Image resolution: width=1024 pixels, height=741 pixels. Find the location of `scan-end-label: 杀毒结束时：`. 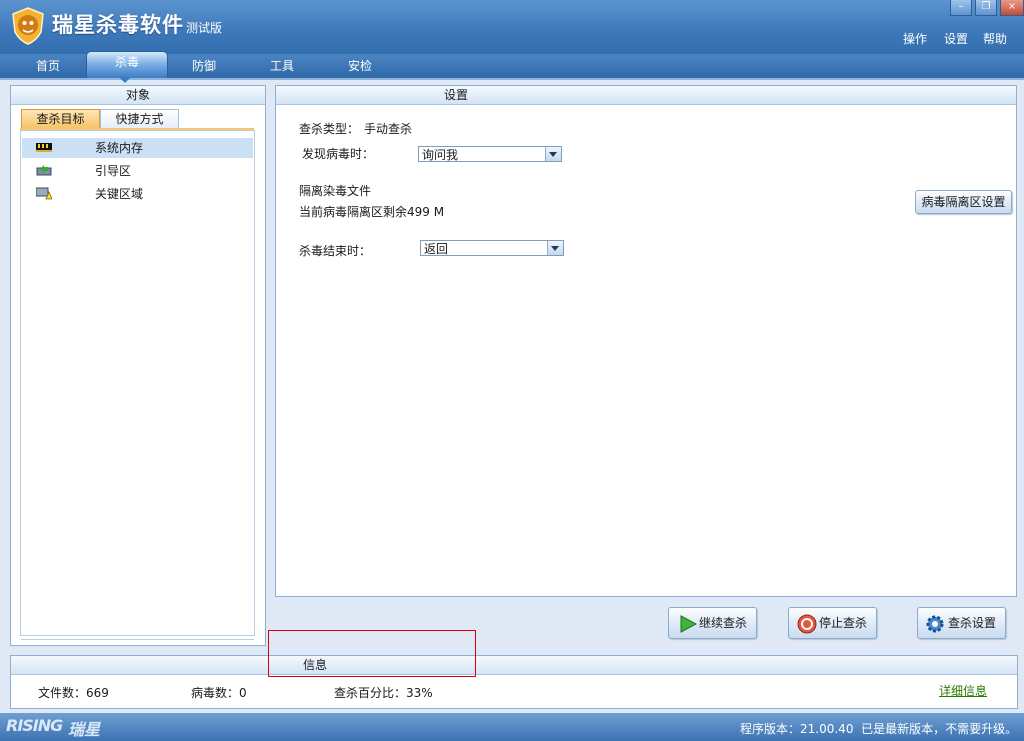

scan-end-label: 杀毒结束时： is located at coordinates (335, 251).